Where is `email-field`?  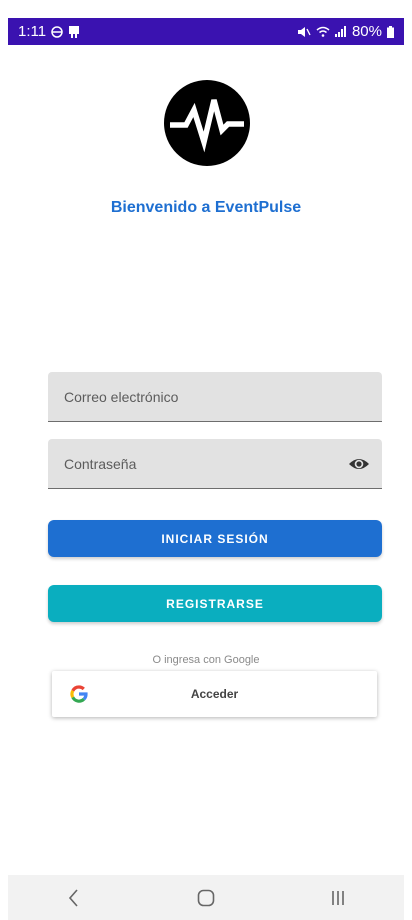 email-field is located at coordinates (215, 397).